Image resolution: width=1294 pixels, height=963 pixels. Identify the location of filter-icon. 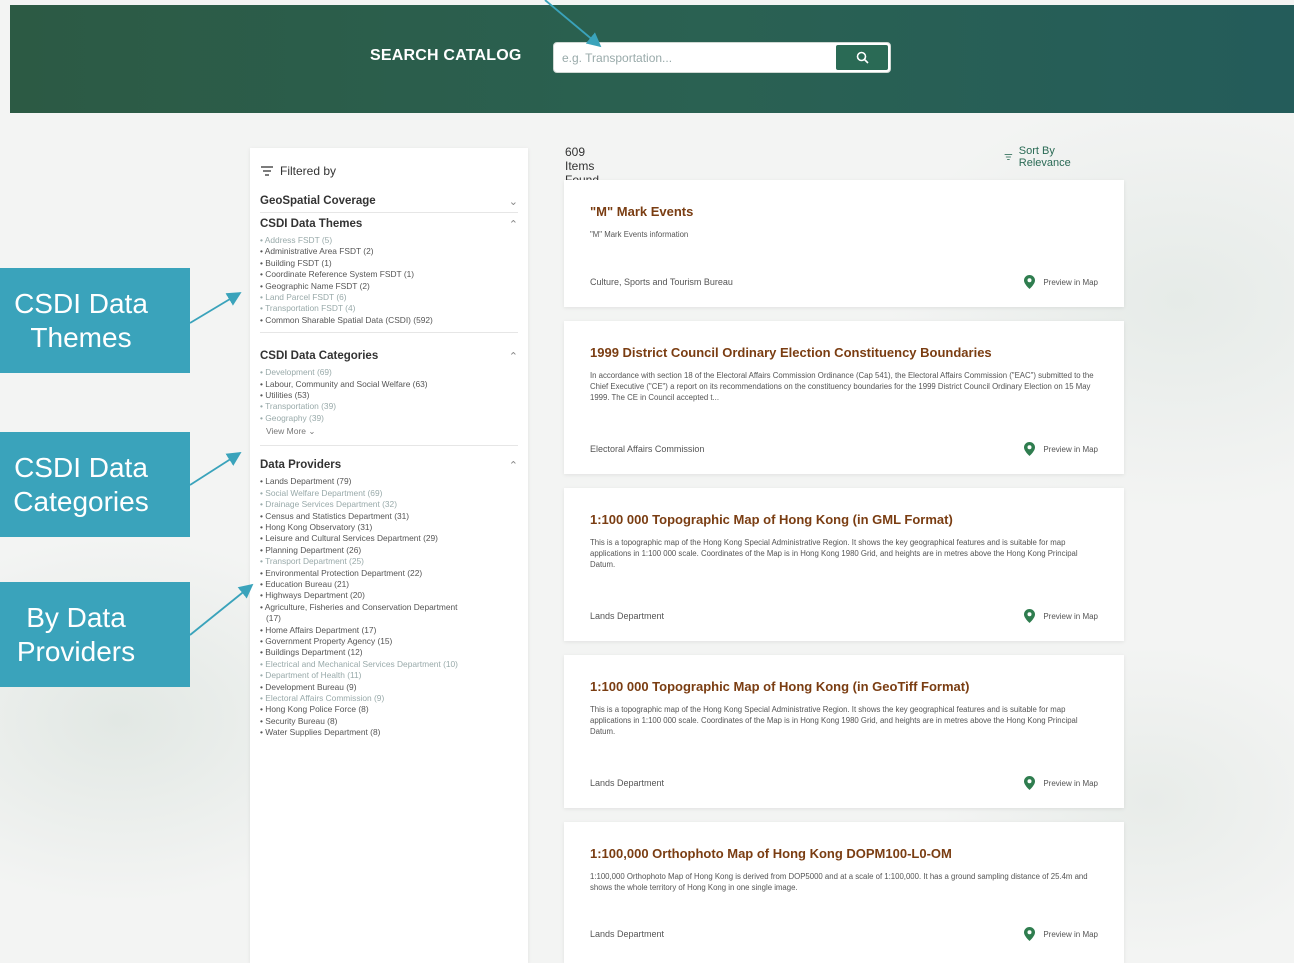
(267, 171).